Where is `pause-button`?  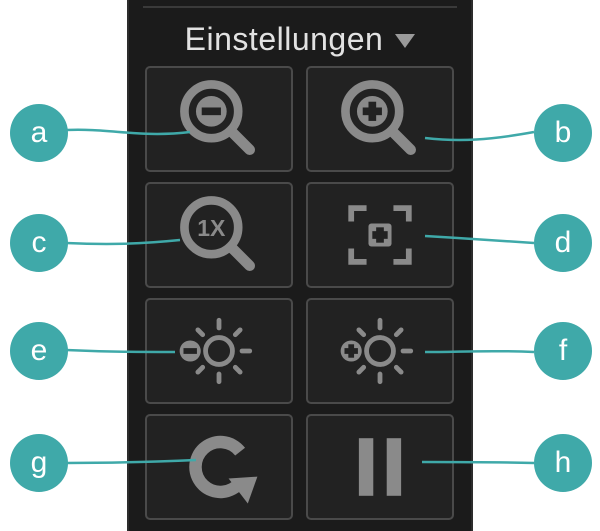
pause-button is located at coordinates (380, 467).